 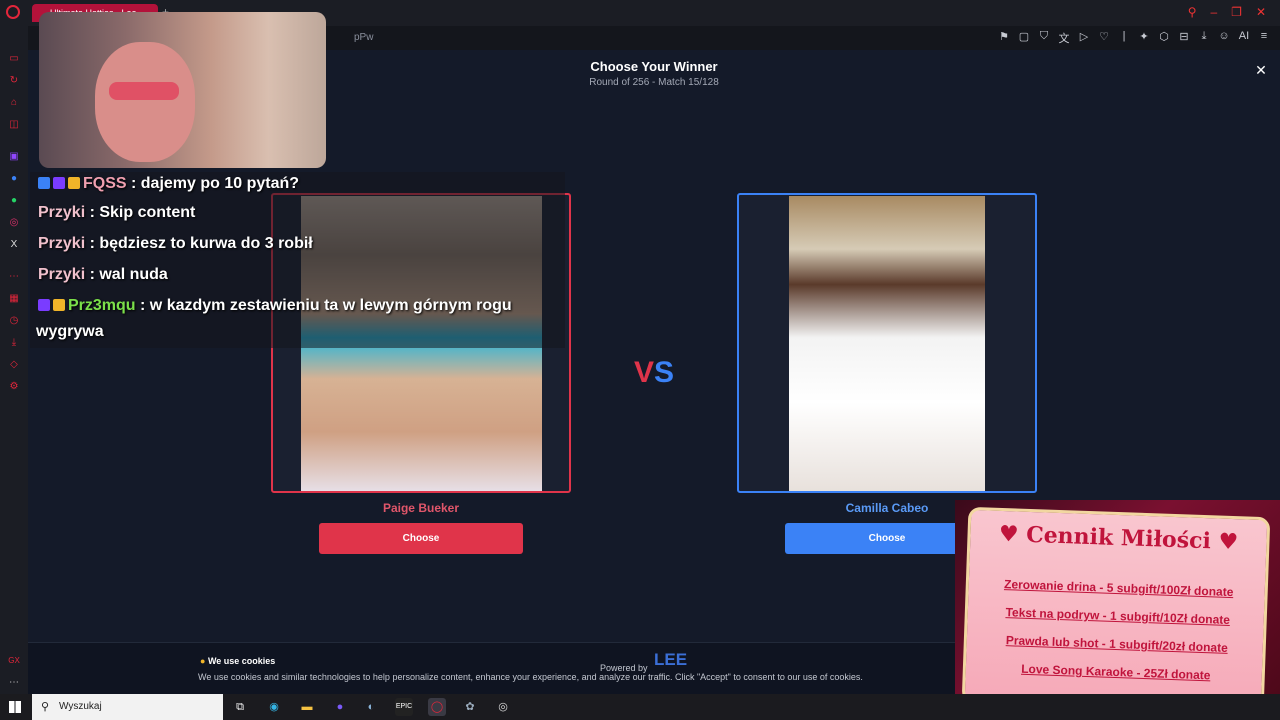 What do you see at coordinates (1227, 12) in the screenshot?
I see `window-controls: ⚲ – ❐ ✕` at bounding box center [1227, 12].